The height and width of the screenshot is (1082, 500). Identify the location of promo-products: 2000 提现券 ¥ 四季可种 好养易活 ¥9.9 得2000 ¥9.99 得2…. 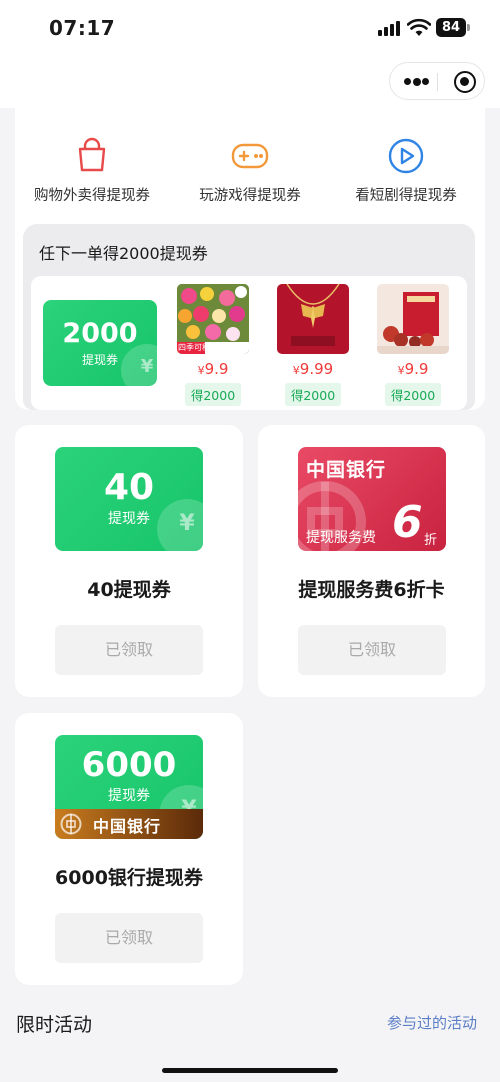
(249, 343).